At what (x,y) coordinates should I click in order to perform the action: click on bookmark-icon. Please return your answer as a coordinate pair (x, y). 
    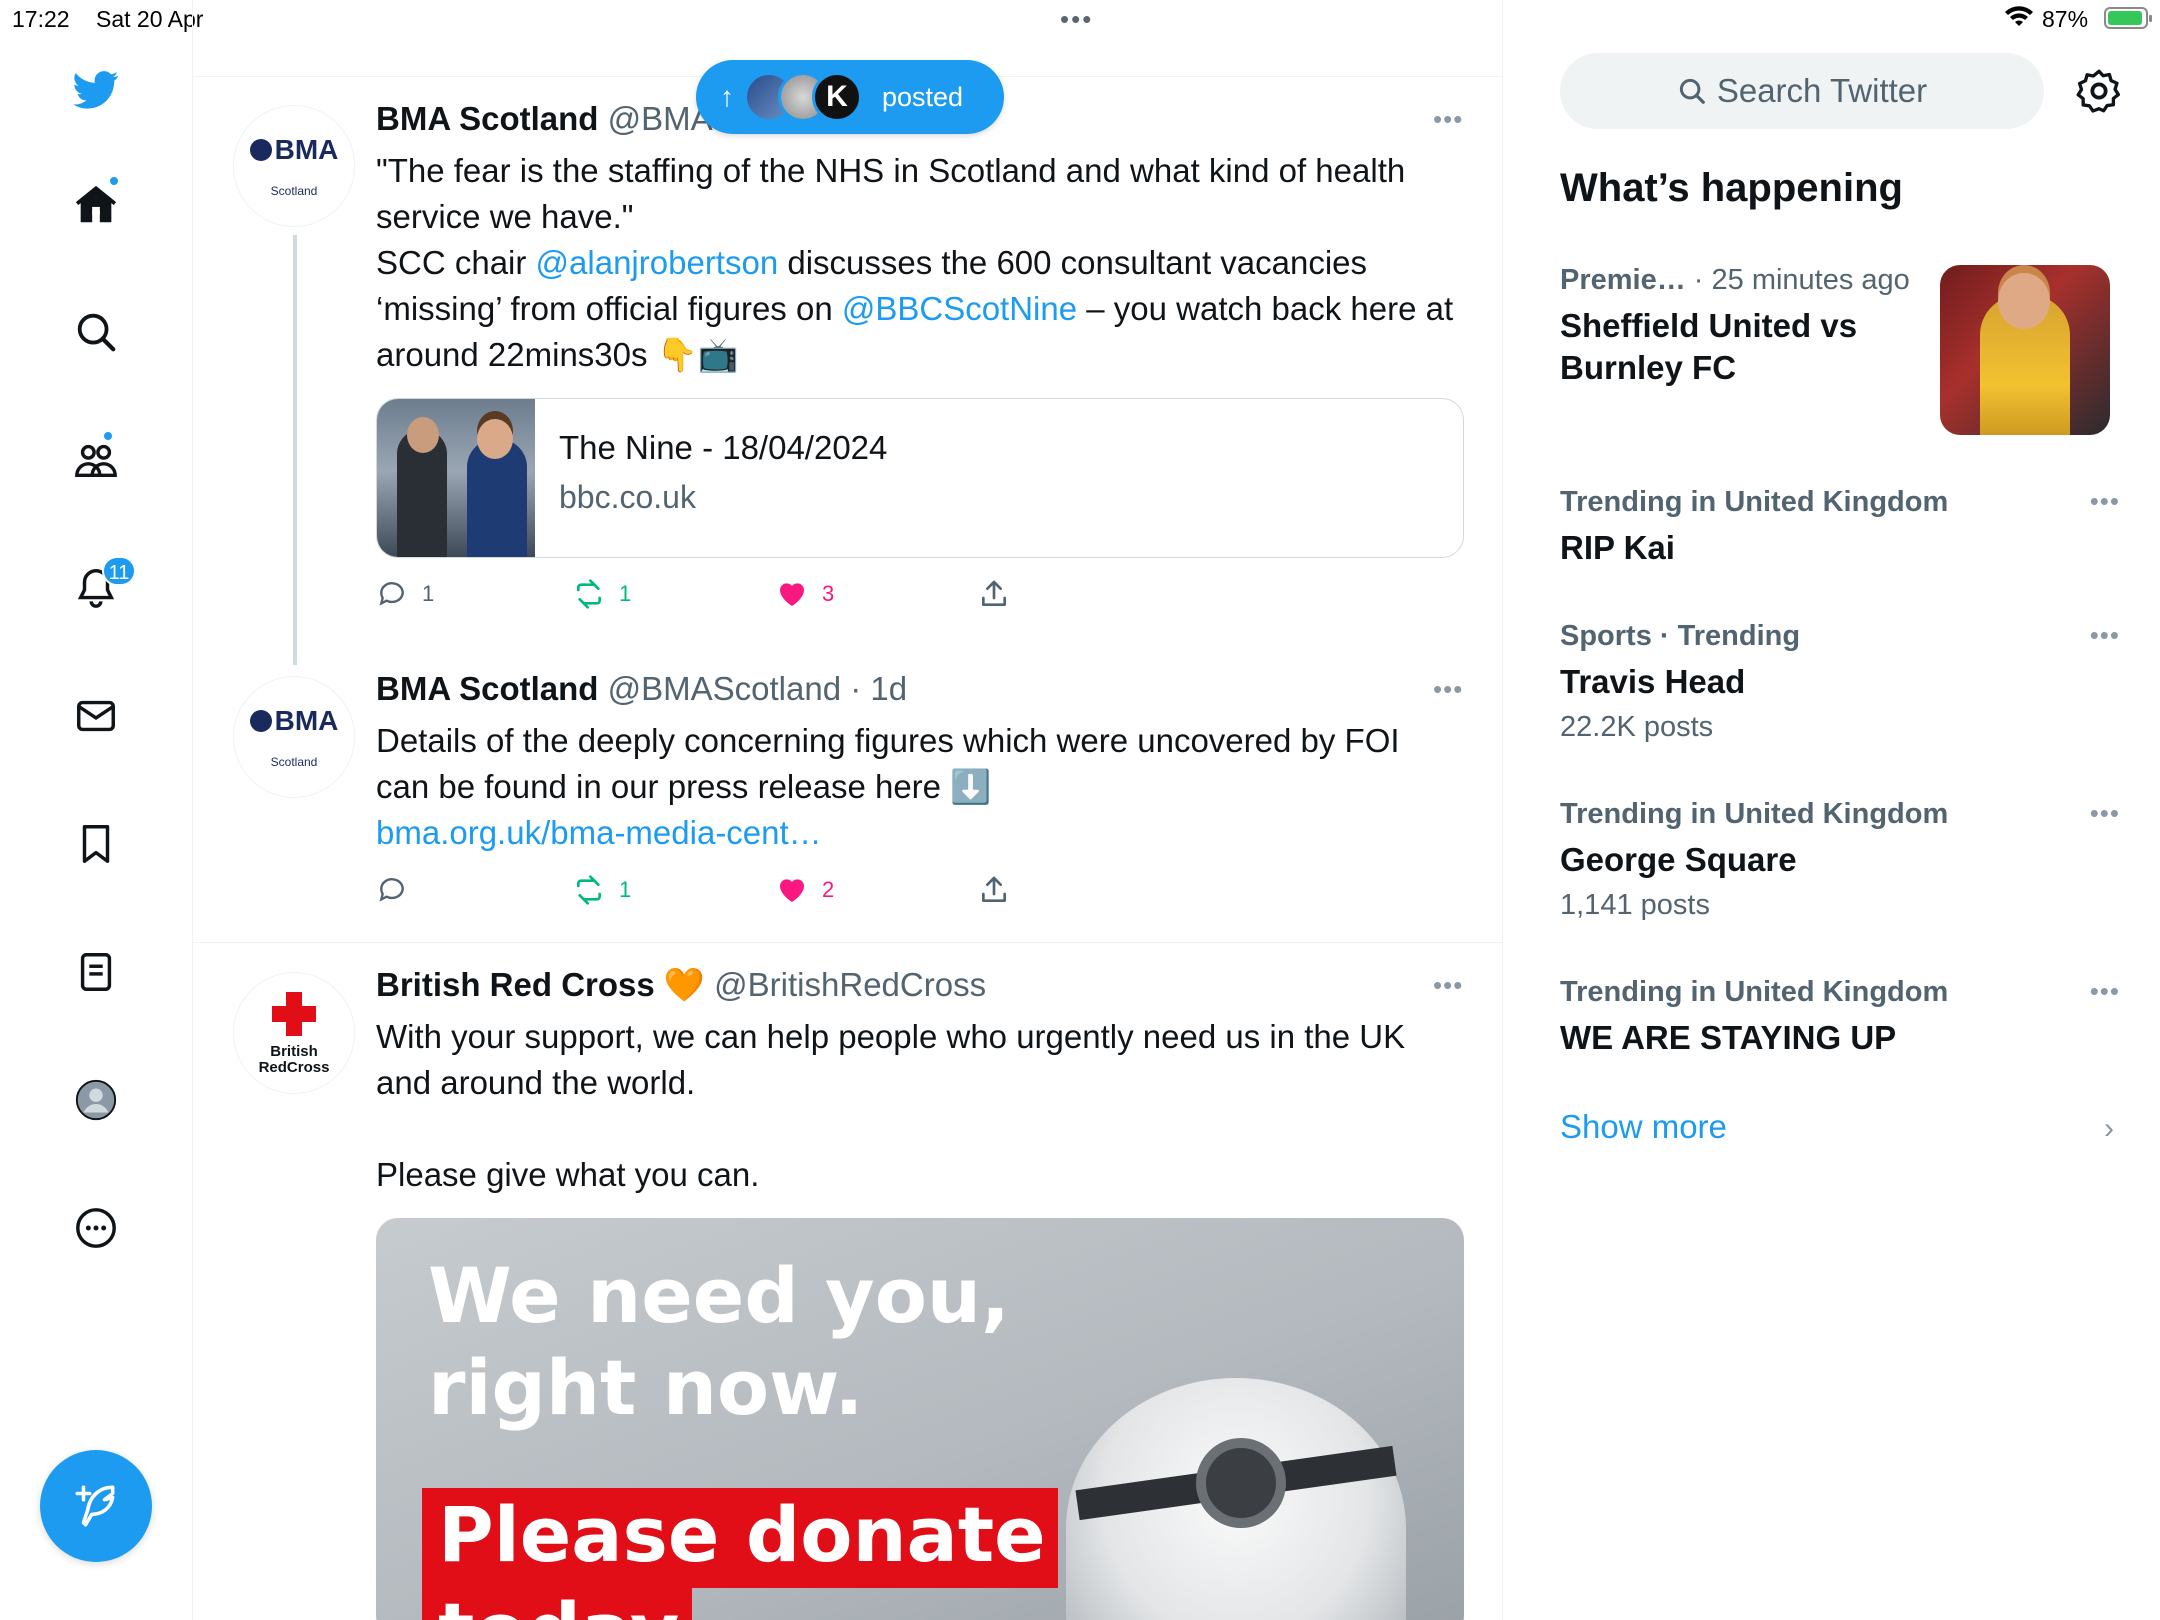
    Looking at the image, I should click on (96, 844).